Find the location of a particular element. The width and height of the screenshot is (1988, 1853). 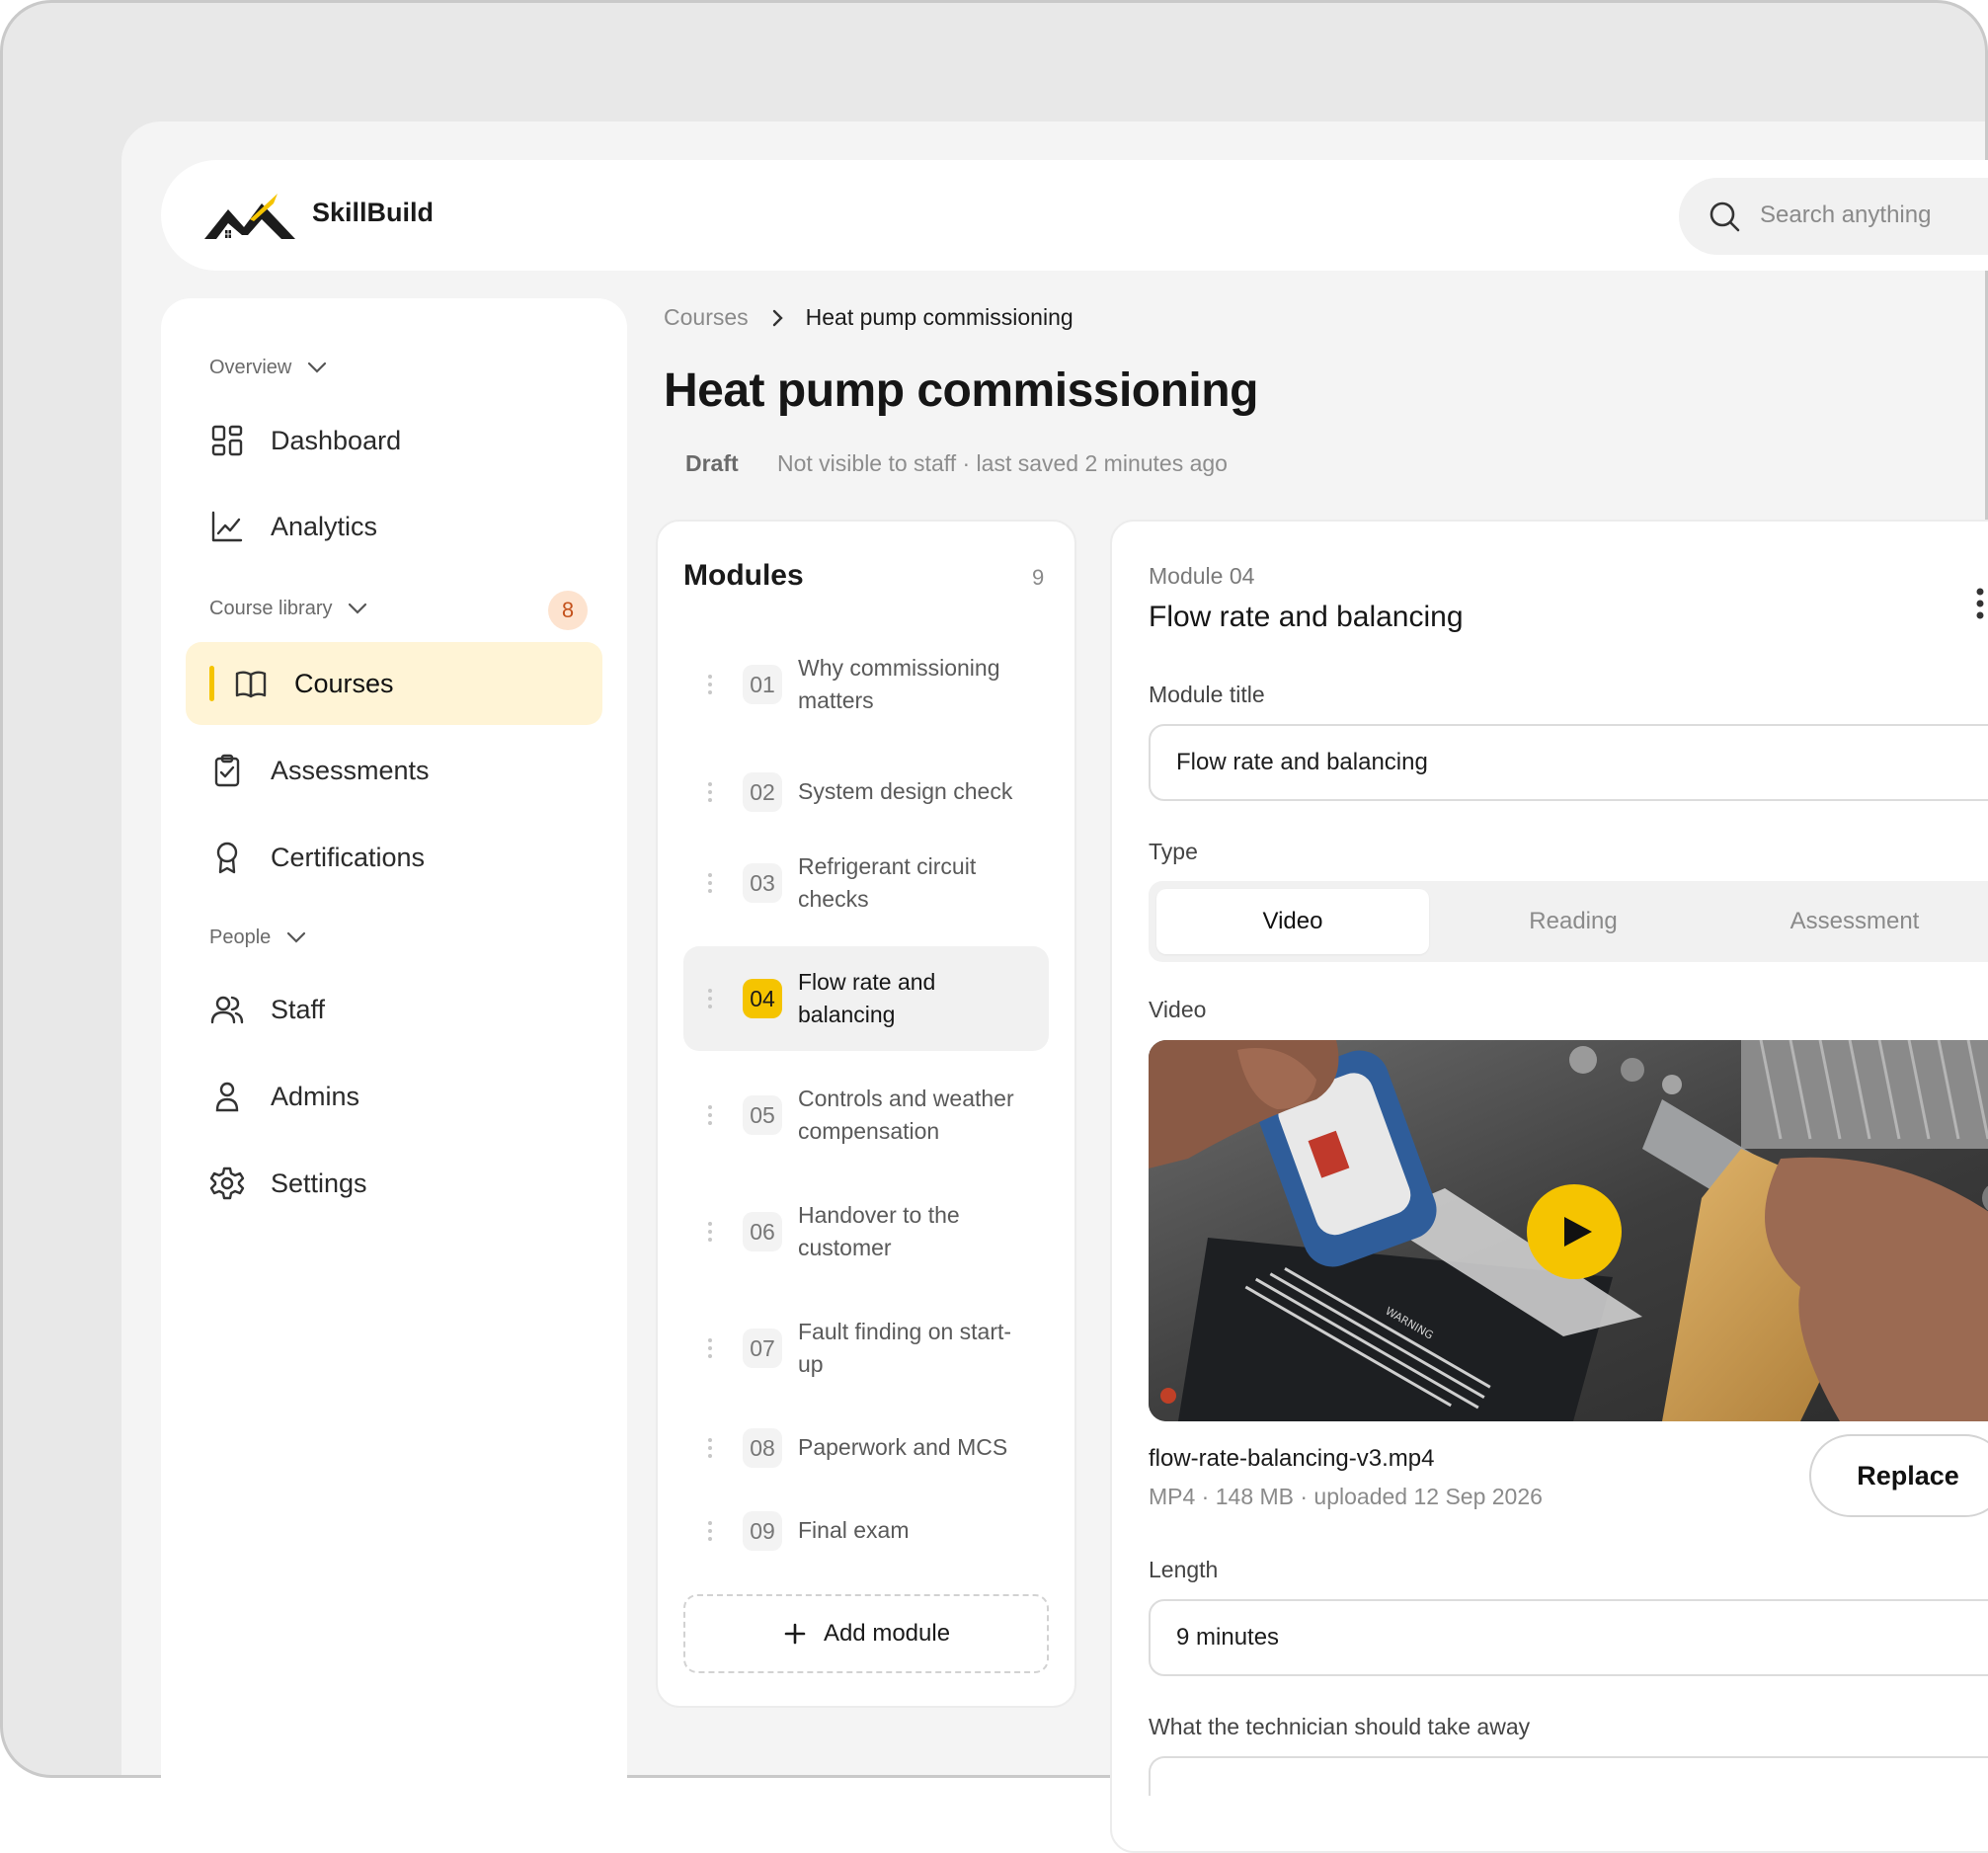

breadcrumb: Courses Heat pump commissioning is located at coordinates (869, 317).